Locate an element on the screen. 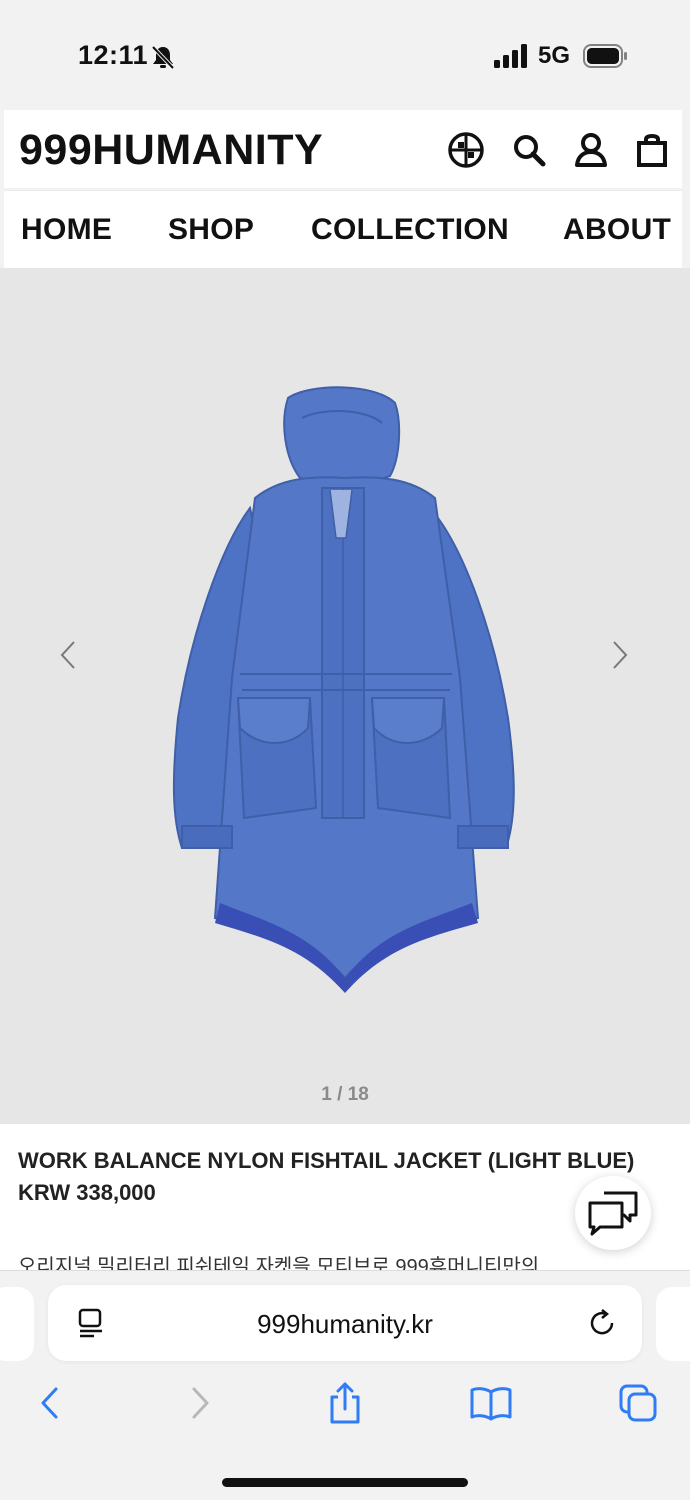 This screenshot has width=690, height=1500. address-bar: 999humanity.kr is located at coordinates (345, 1323).